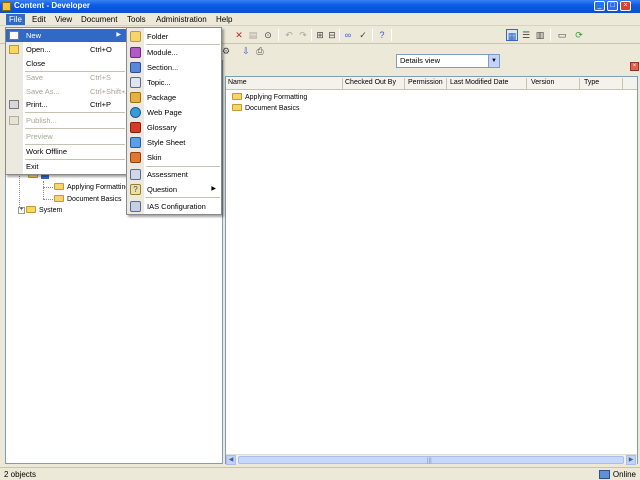 The image size is (640, 480). Describe the element at coordinates (479, 82) in the screenshot. I see `col-last-modified: Last Modified Date` at that location.